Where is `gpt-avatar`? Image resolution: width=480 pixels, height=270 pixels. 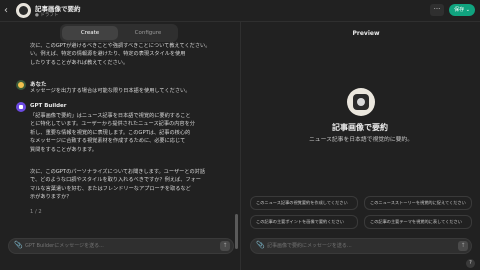 gpt-avatar is located at coordinates (23, 10).